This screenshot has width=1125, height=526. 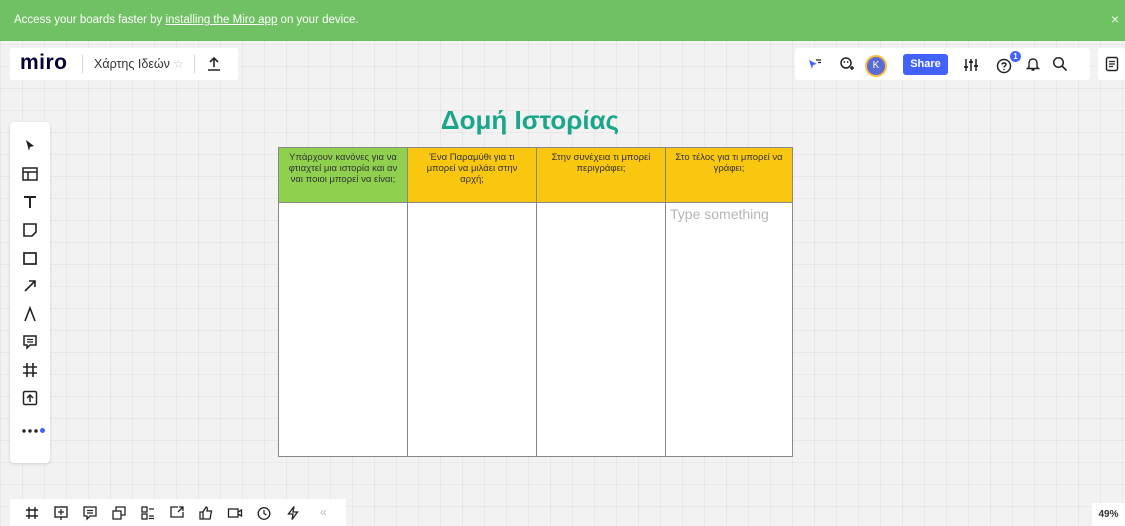 What do you see at coordinates (214, 64) in the screenshot?
I see `export-icon` at bounding box center [214, 64].